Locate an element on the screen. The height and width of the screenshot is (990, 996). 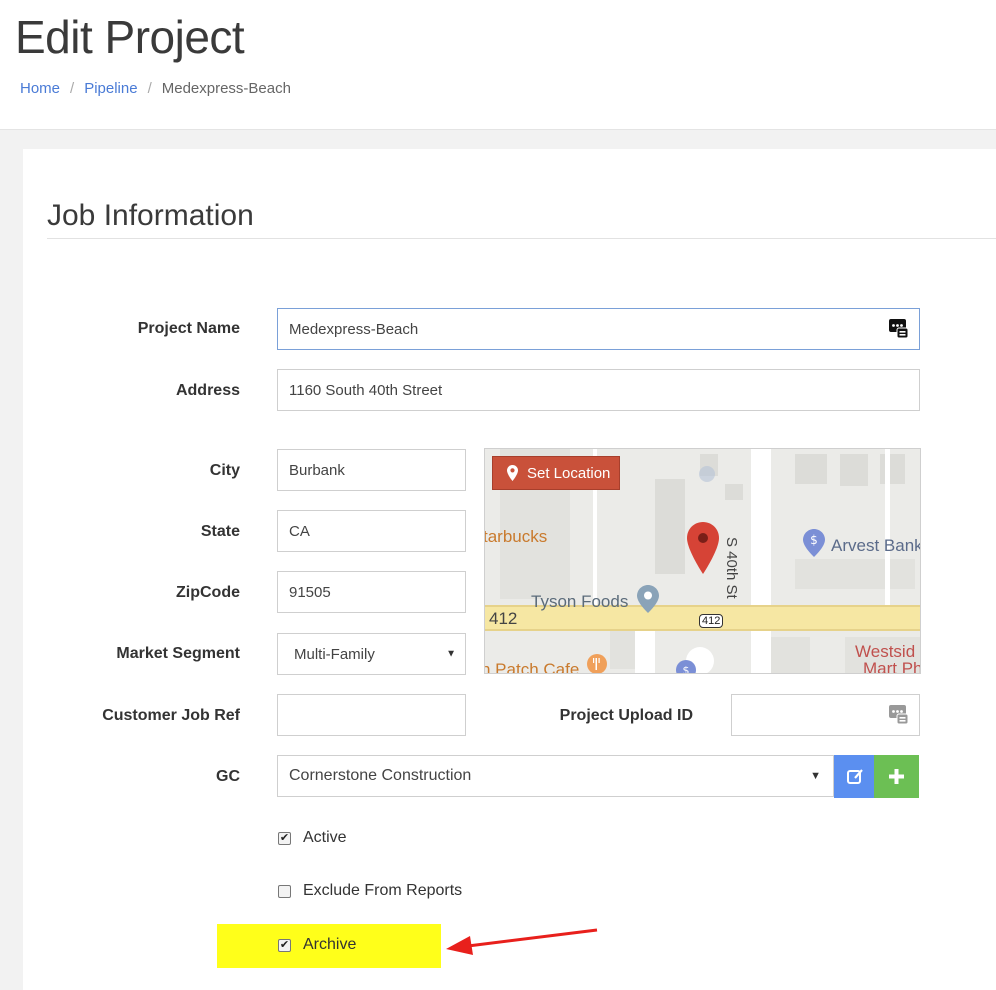
market-segment-value: Multi-Family is located at coordinates (334, 654).